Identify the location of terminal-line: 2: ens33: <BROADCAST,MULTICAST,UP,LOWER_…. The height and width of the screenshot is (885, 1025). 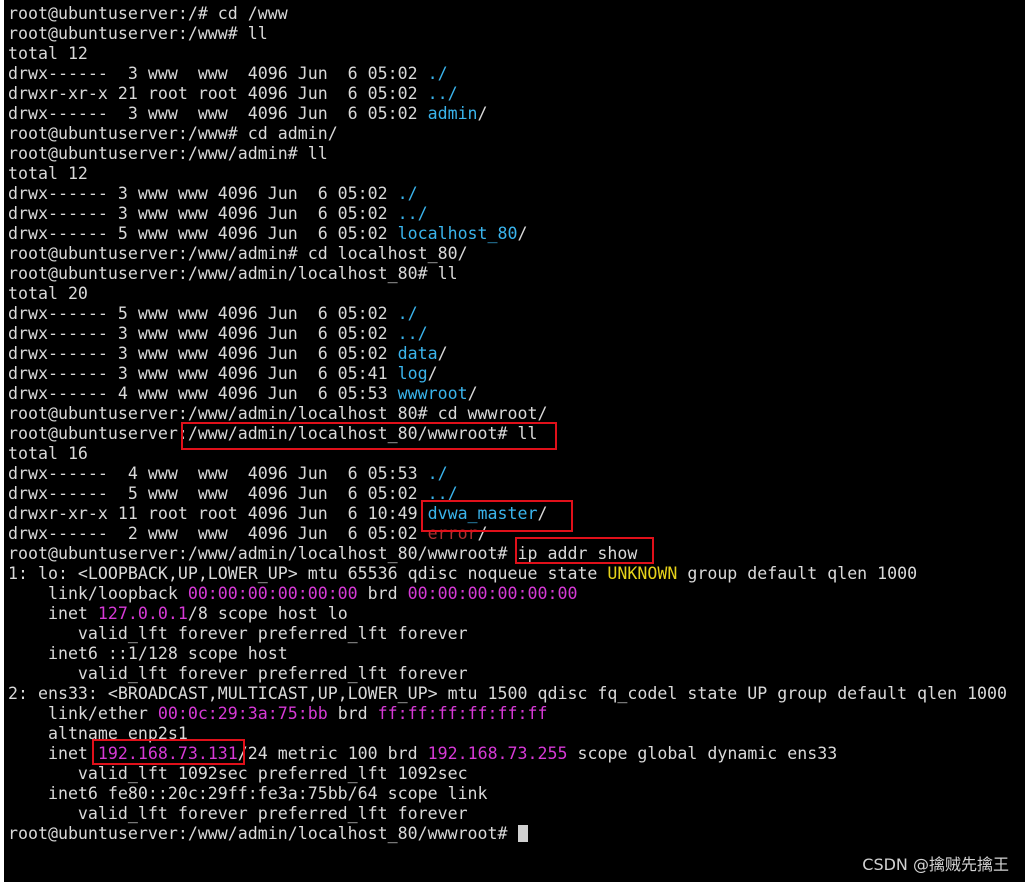
(507, 694).